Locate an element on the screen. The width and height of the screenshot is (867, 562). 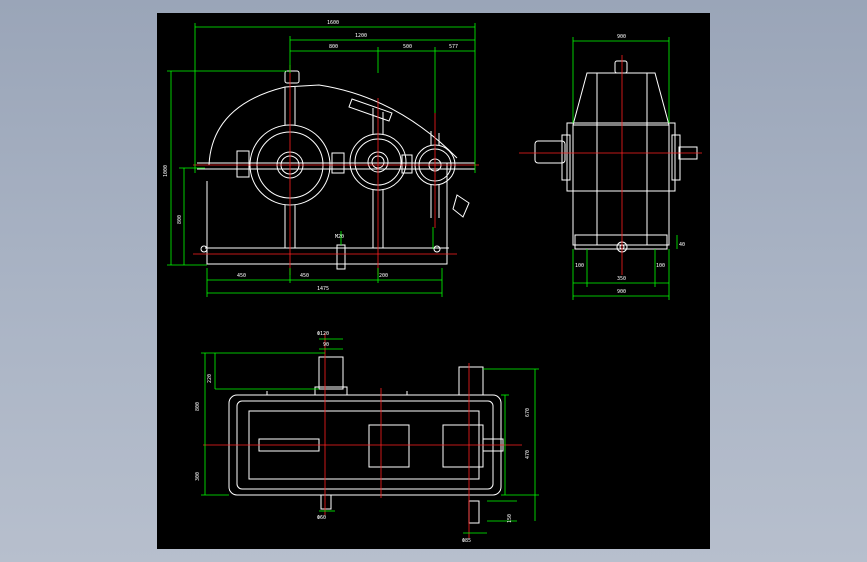
dim-seg1: 800 is located at coordinates (333, 47).